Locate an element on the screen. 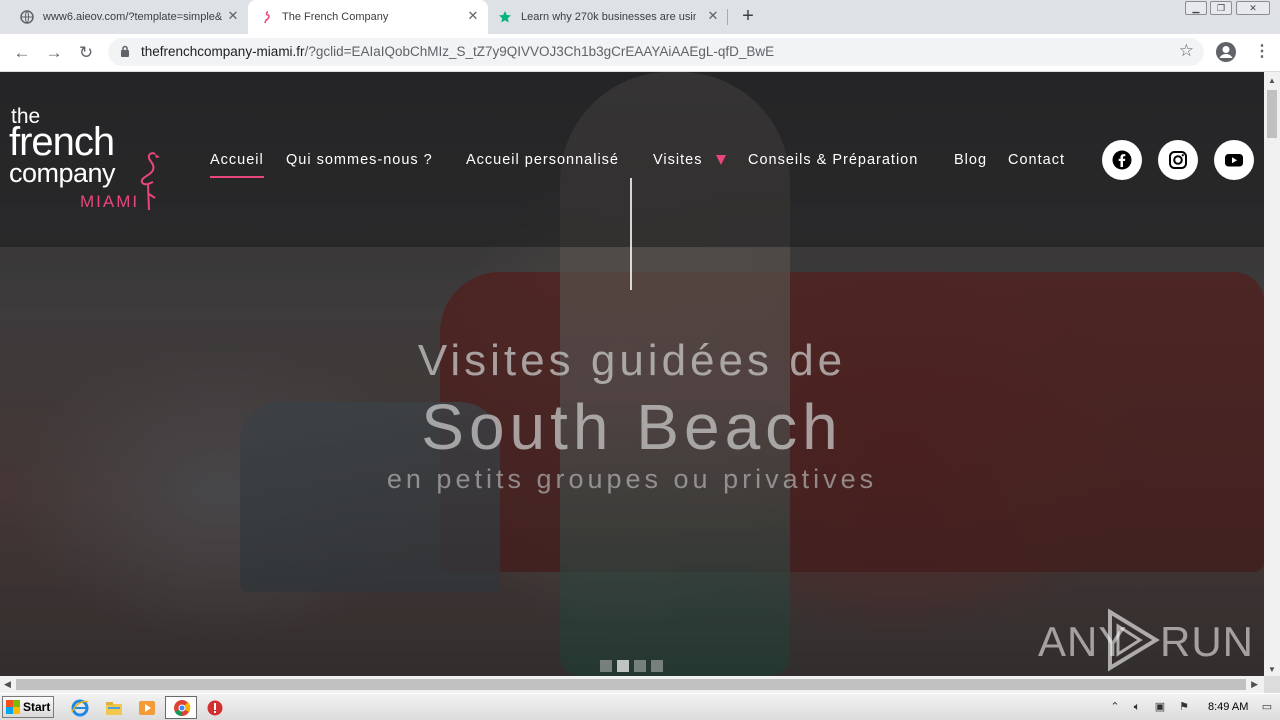  nav-accueil-personnalise: Accueil personnalisé is located at coordinates (542, 162).